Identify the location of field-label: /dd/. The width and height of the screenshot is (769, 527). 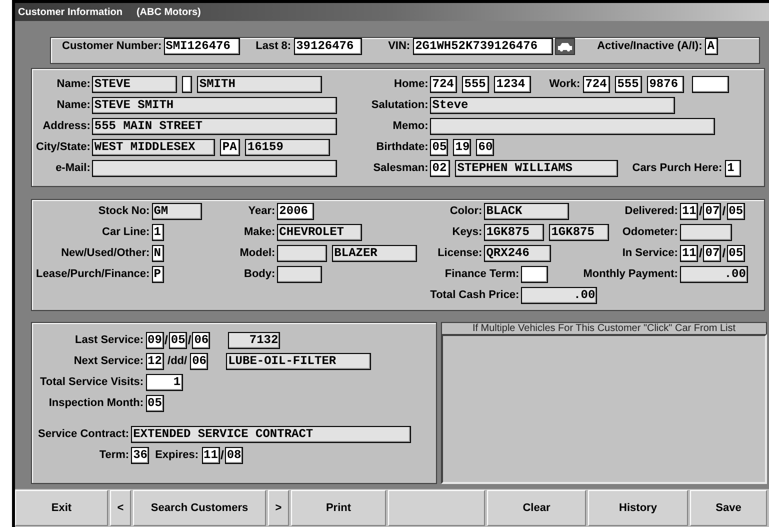
(178, 361).